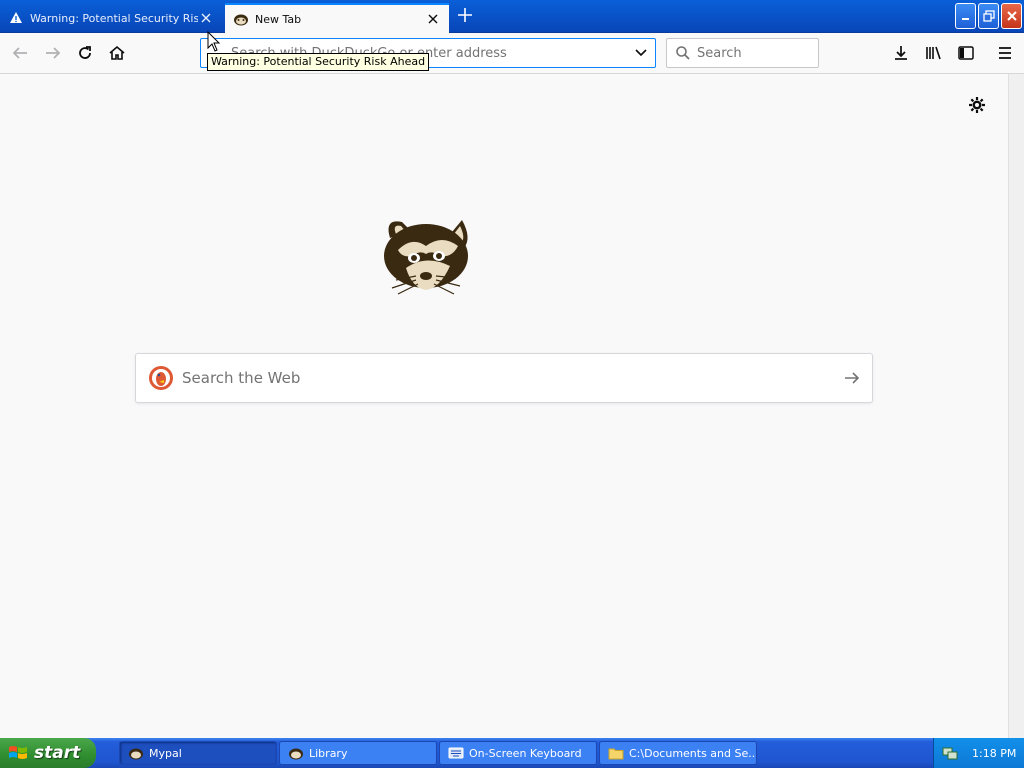 The height and width of the screenshot is (768, 1024). I want to click on downloads-button, so click(901, 53).